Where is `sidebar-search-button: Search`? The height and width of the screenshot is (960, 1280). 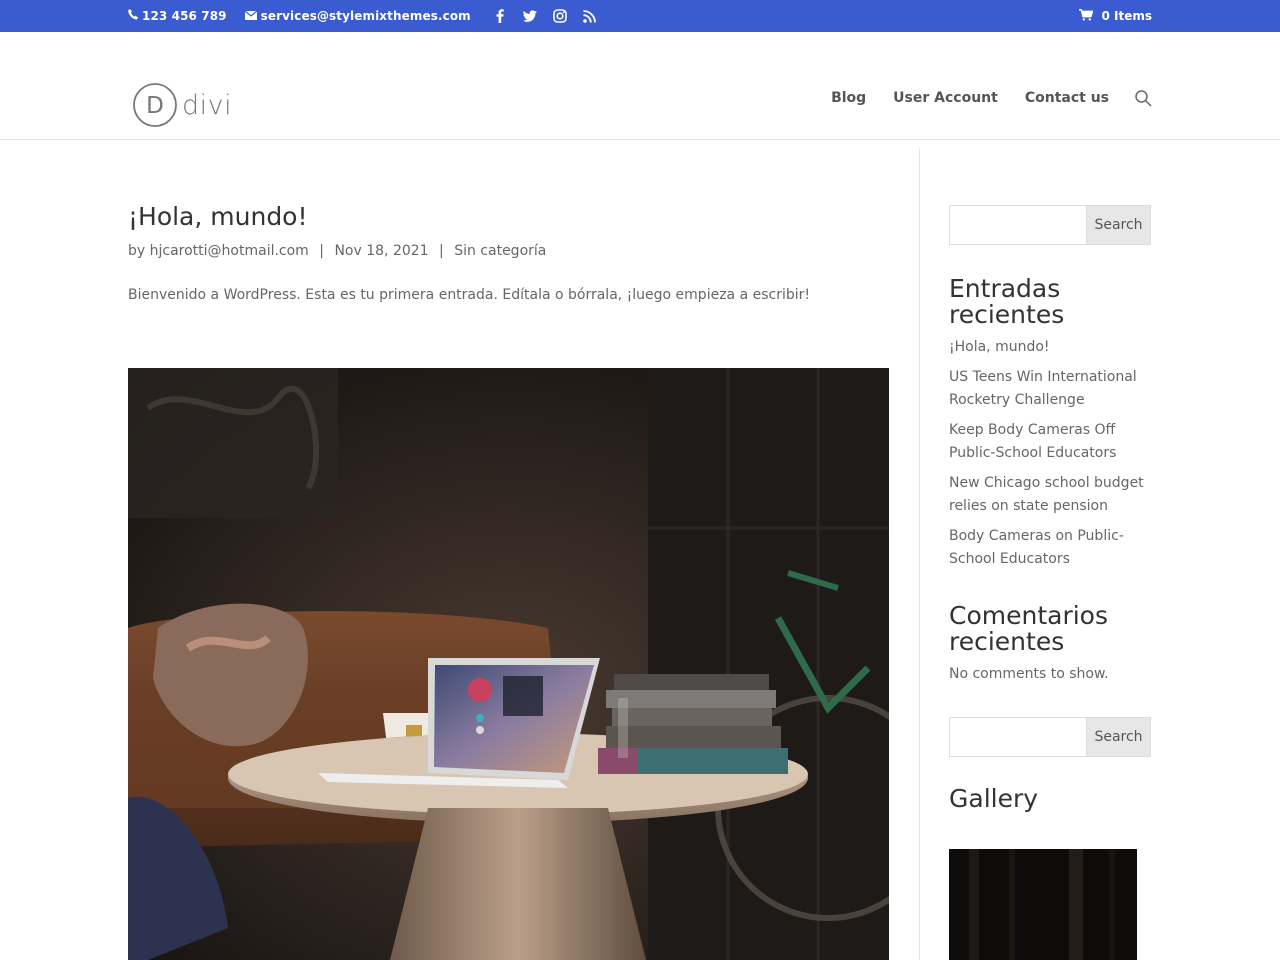 sidebar-search-button: Search is located at coordinates (1118, 225).